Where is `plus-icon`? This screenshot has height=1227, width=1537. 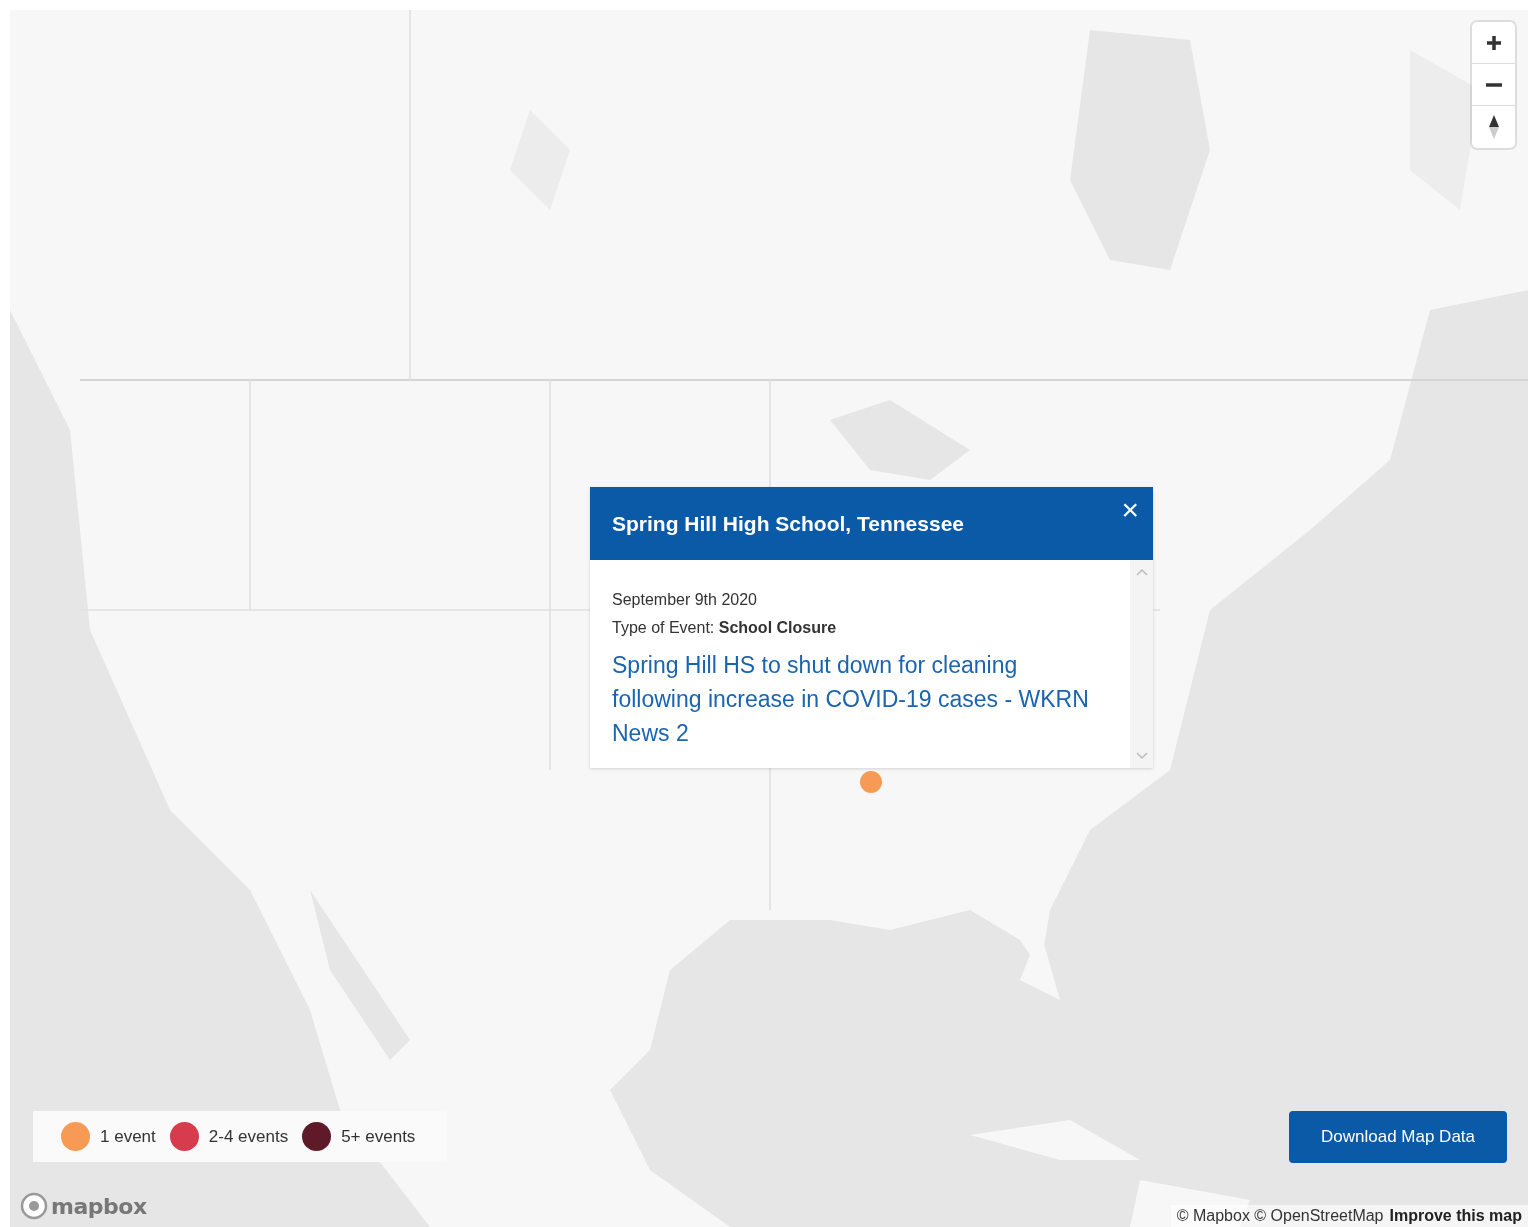 plus-icon is located at coordinates (1493, 42).